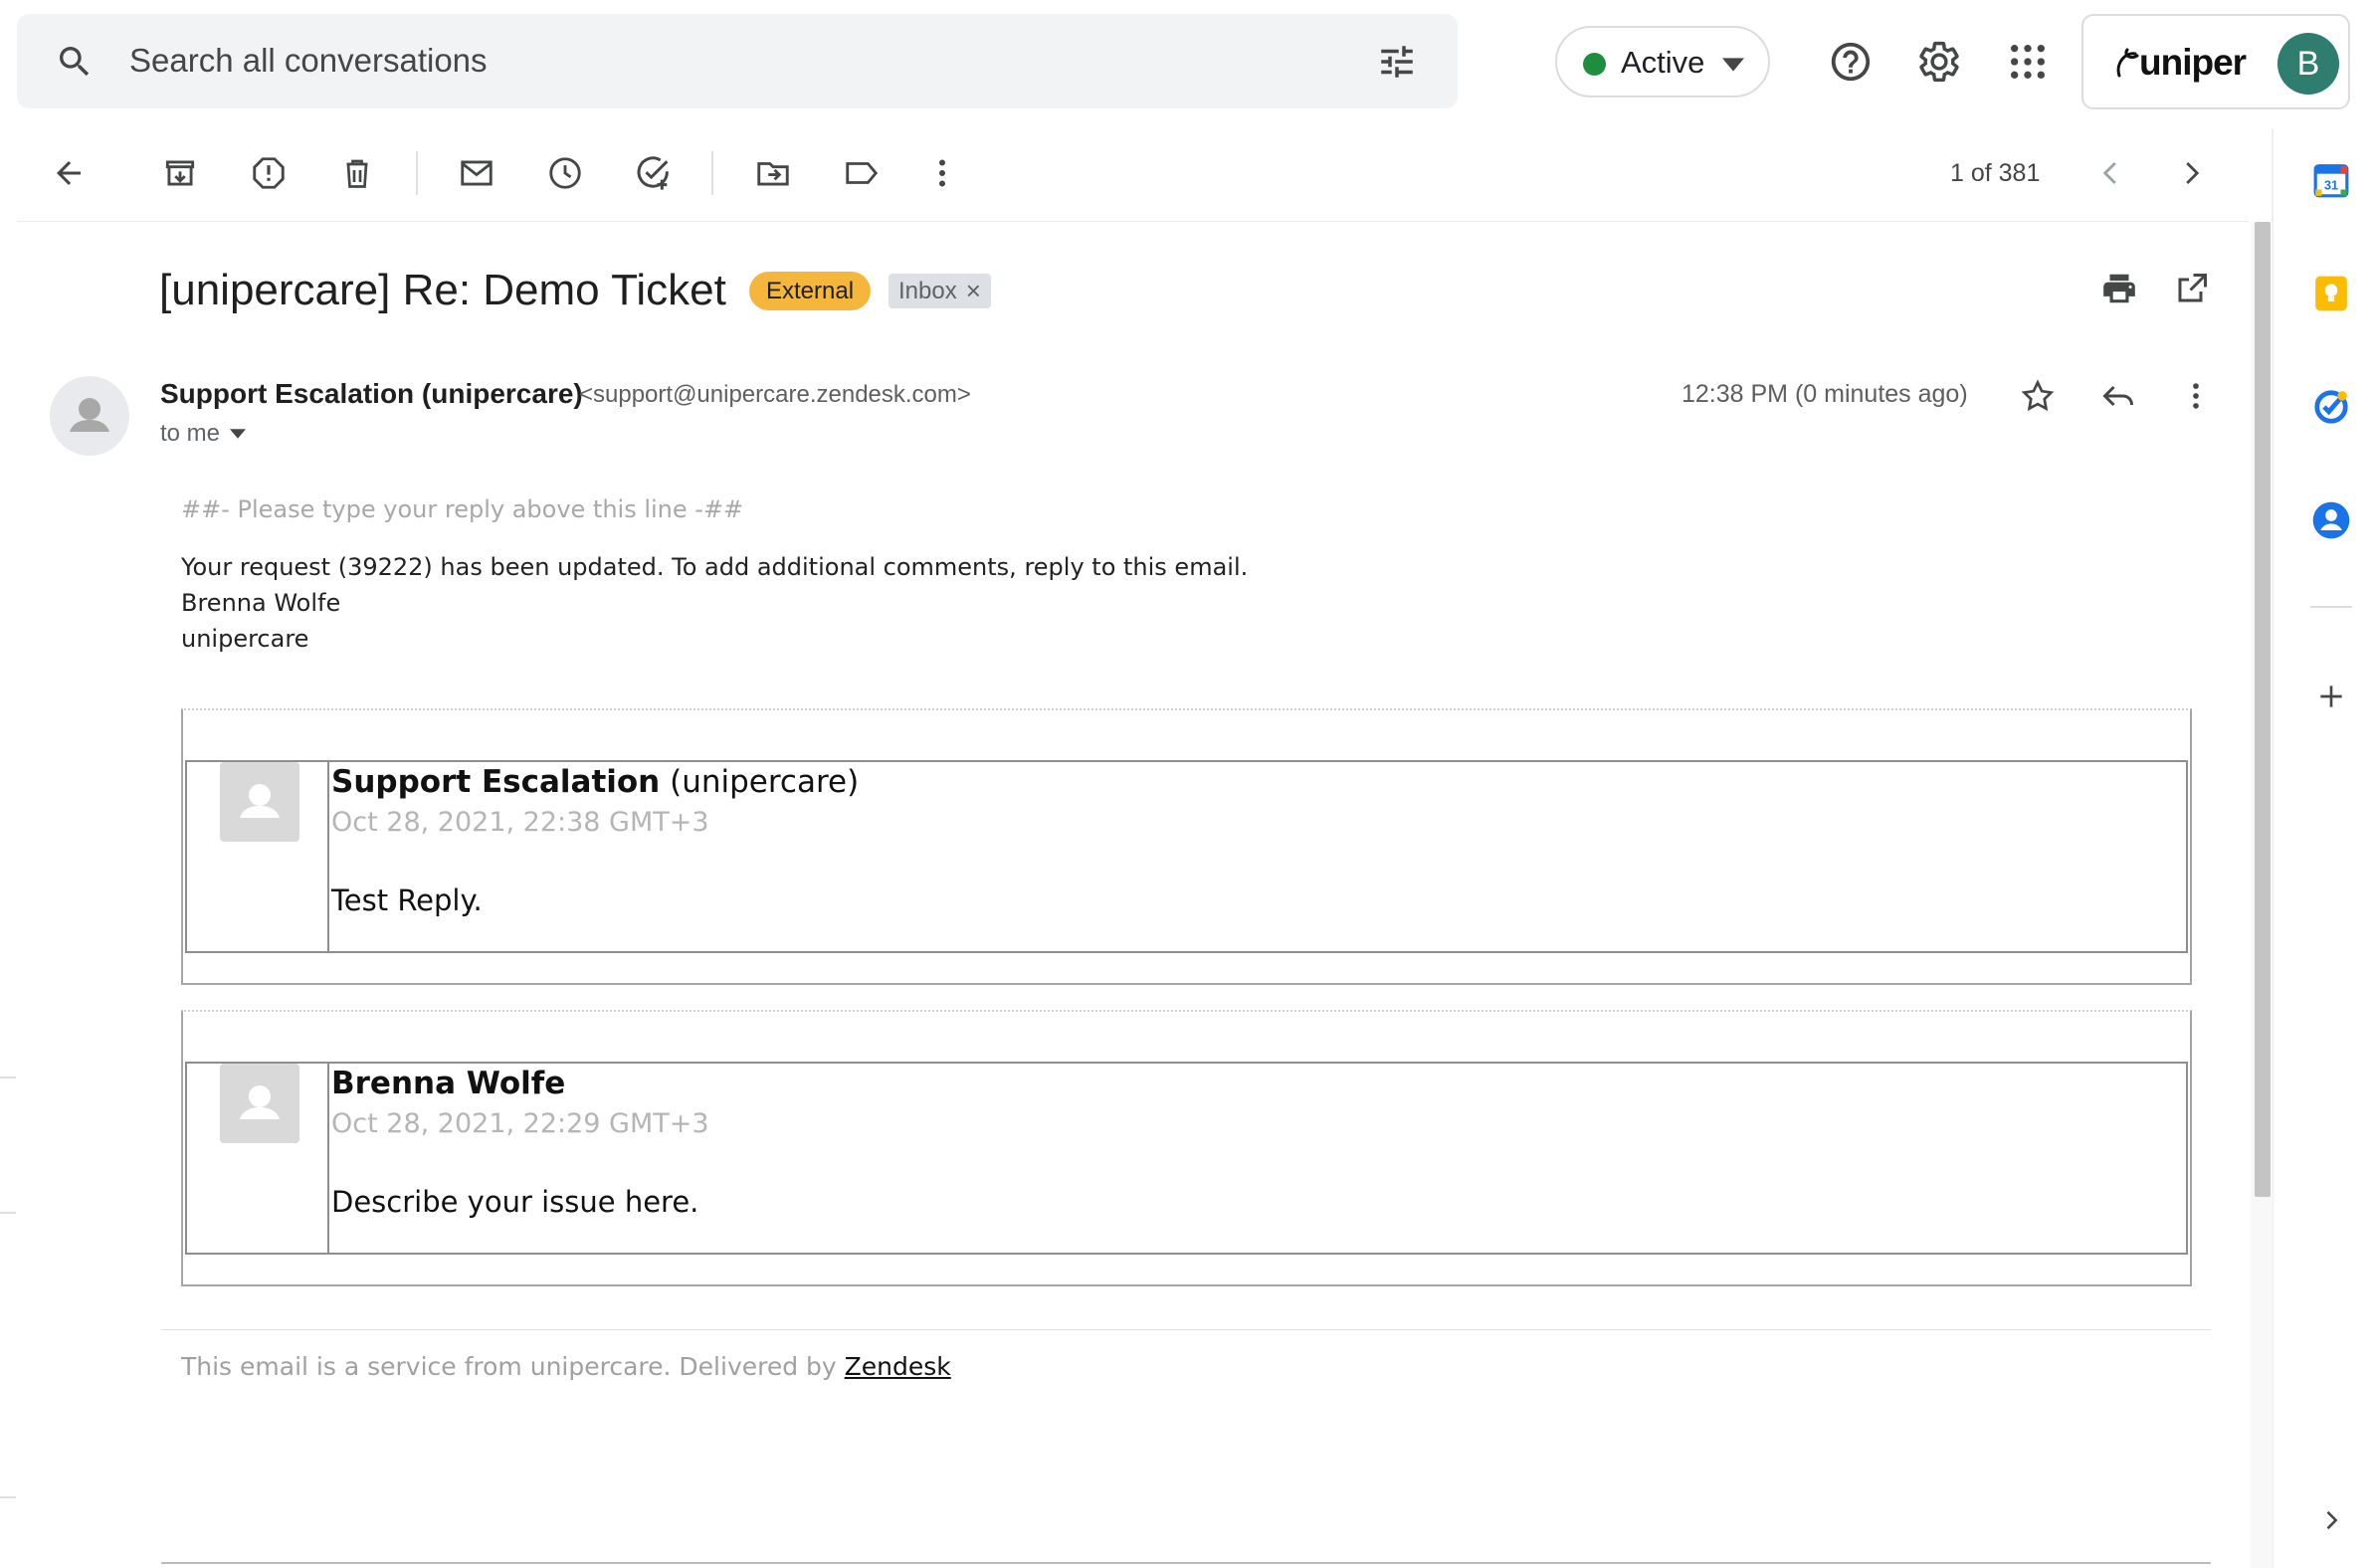 The width and height of the screenshot is (2373, 1568). What do you see at coordinates (2028, 62) in the screenshot?
I see `apps-grid-icon` at bounding box center [2028, 62].